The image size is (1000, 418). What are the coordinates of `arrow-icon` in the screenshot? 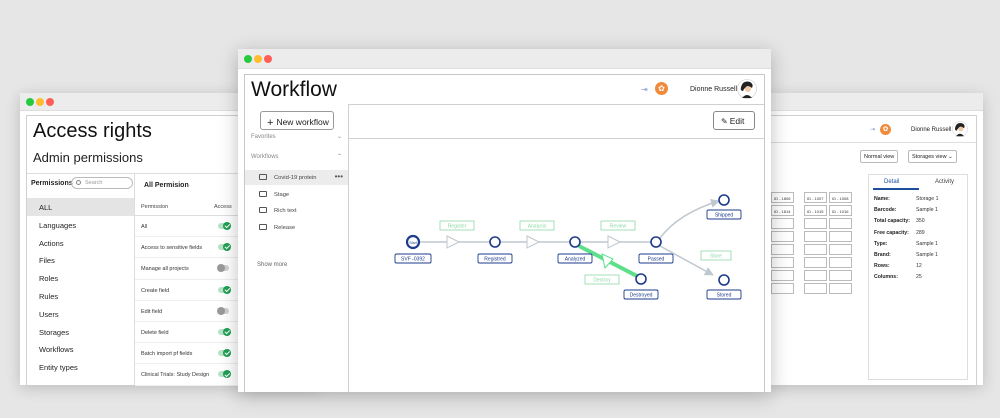 It's located at (614, 242).